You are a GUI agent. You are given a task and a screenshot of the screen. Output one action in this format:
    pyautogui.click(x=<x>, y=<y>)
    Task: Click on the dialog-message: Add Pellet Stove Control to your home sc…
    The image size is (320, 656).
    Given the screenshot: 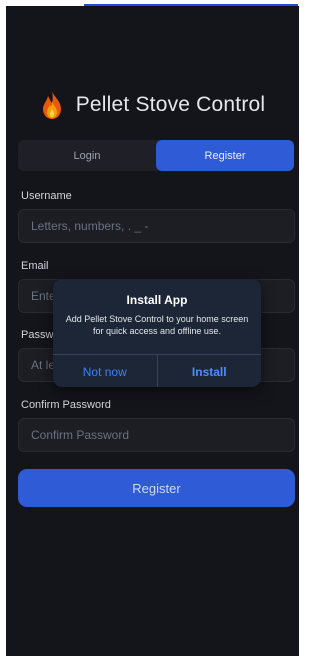 What is the action you would take?
    pyautogui.click(x=157, y=325)
    